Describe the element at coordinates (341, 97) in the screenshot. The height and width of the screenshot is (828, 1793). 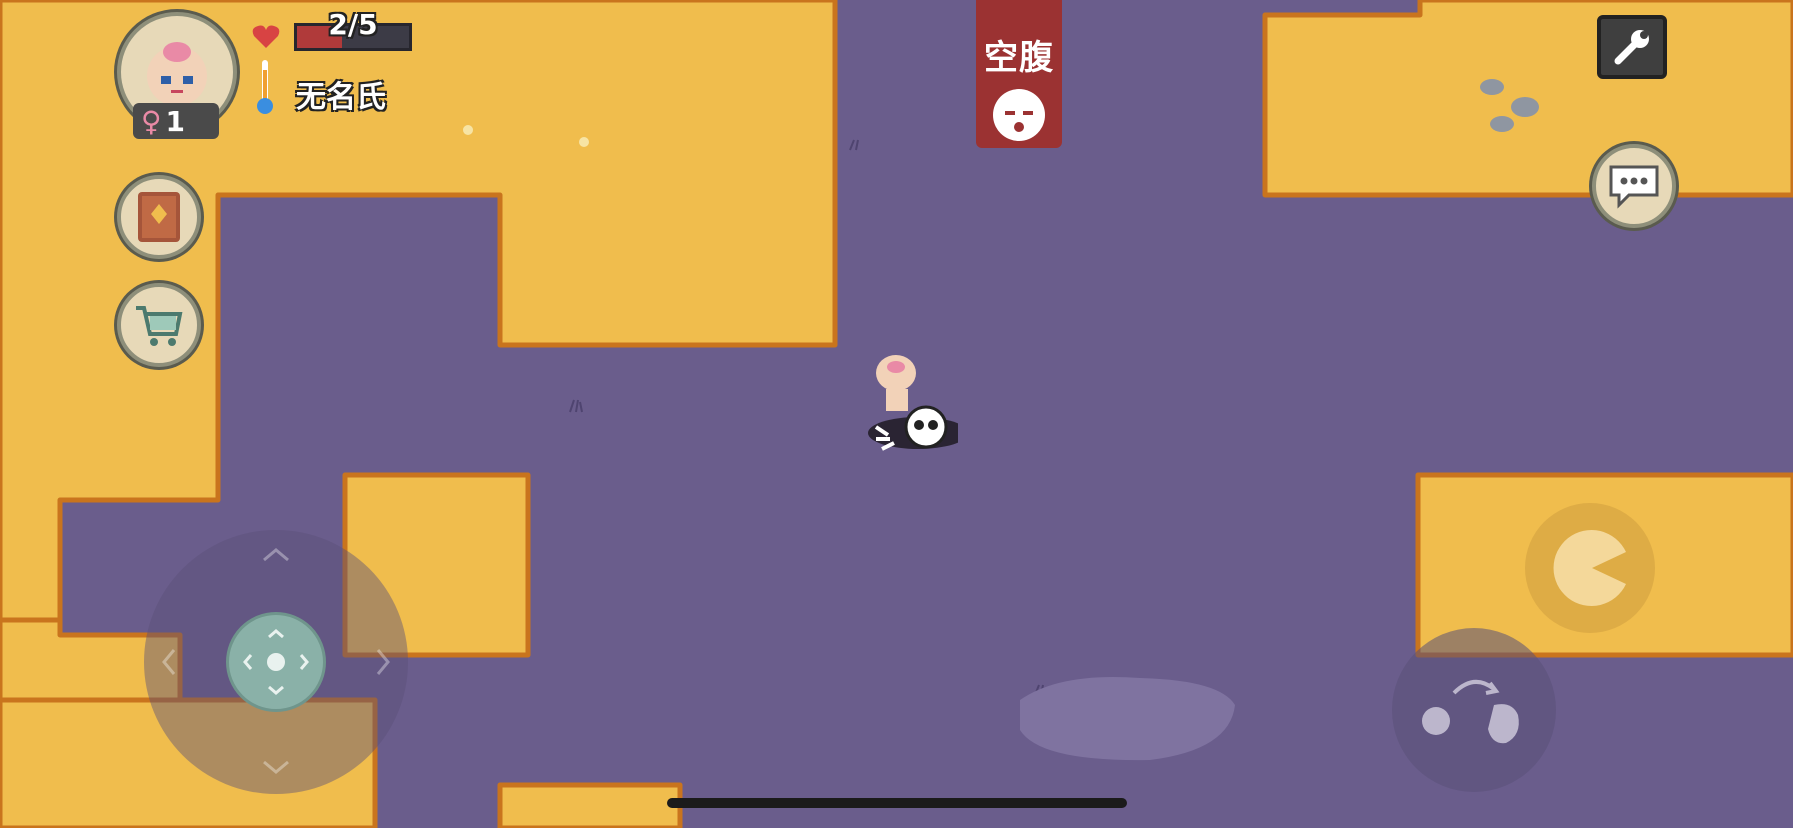
I see `player-name: 无名氏` at that location.